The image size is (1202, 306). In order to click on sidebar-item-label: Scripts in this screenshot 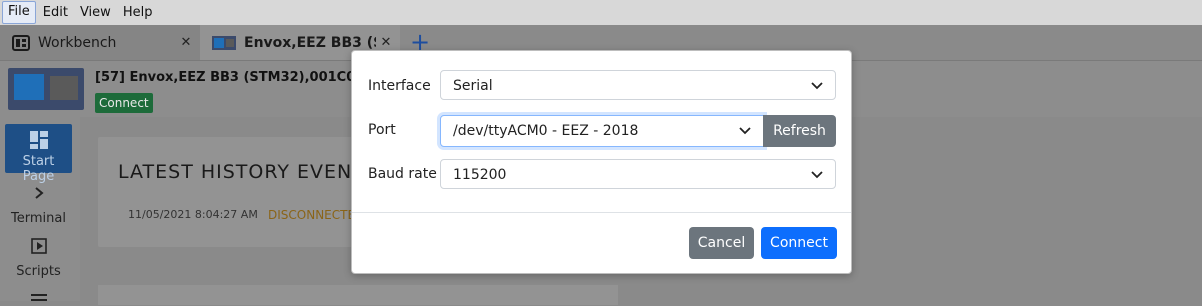, I will do `click(38, 271)`.